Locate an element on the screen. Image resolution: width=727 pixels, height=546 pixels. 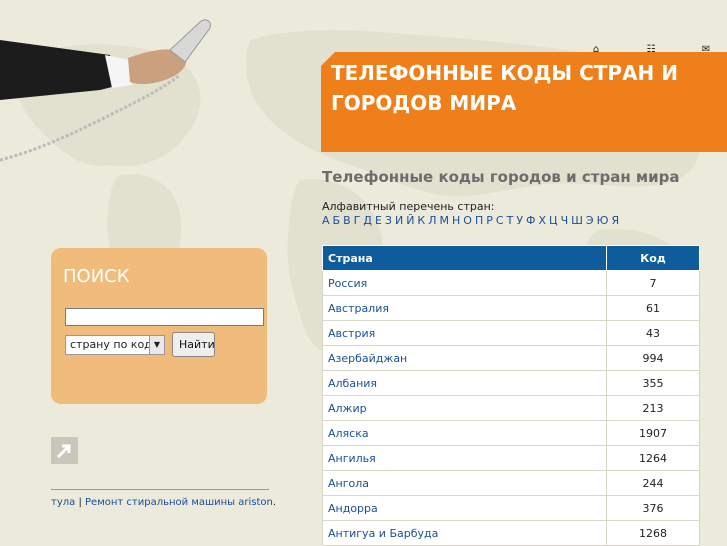
table-row: Азербайджан 994 is located at coordinates (511, 358).